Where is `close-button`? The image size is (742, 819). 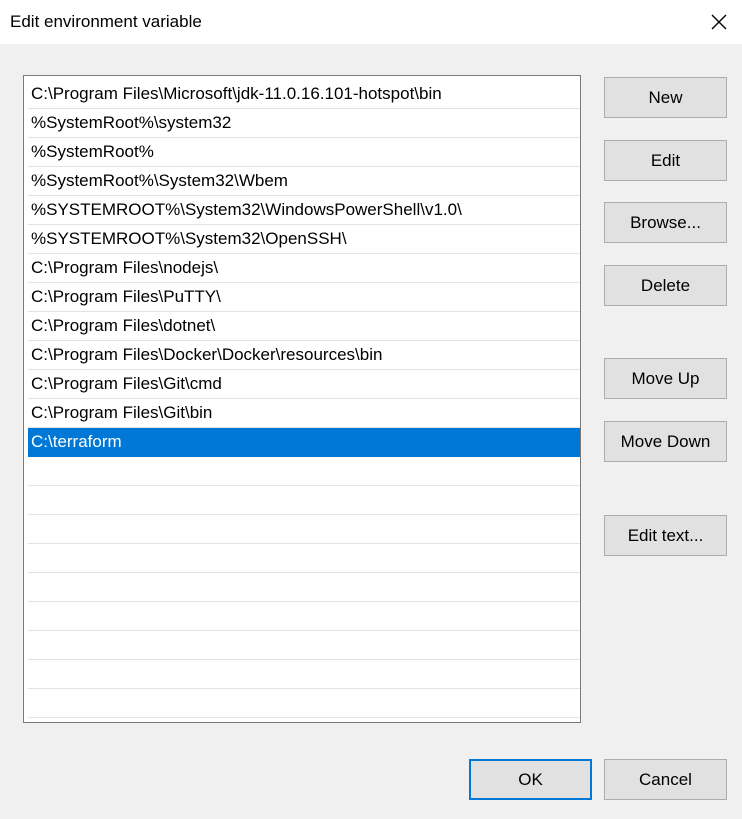
close-button is located at coordinates (719, 22).